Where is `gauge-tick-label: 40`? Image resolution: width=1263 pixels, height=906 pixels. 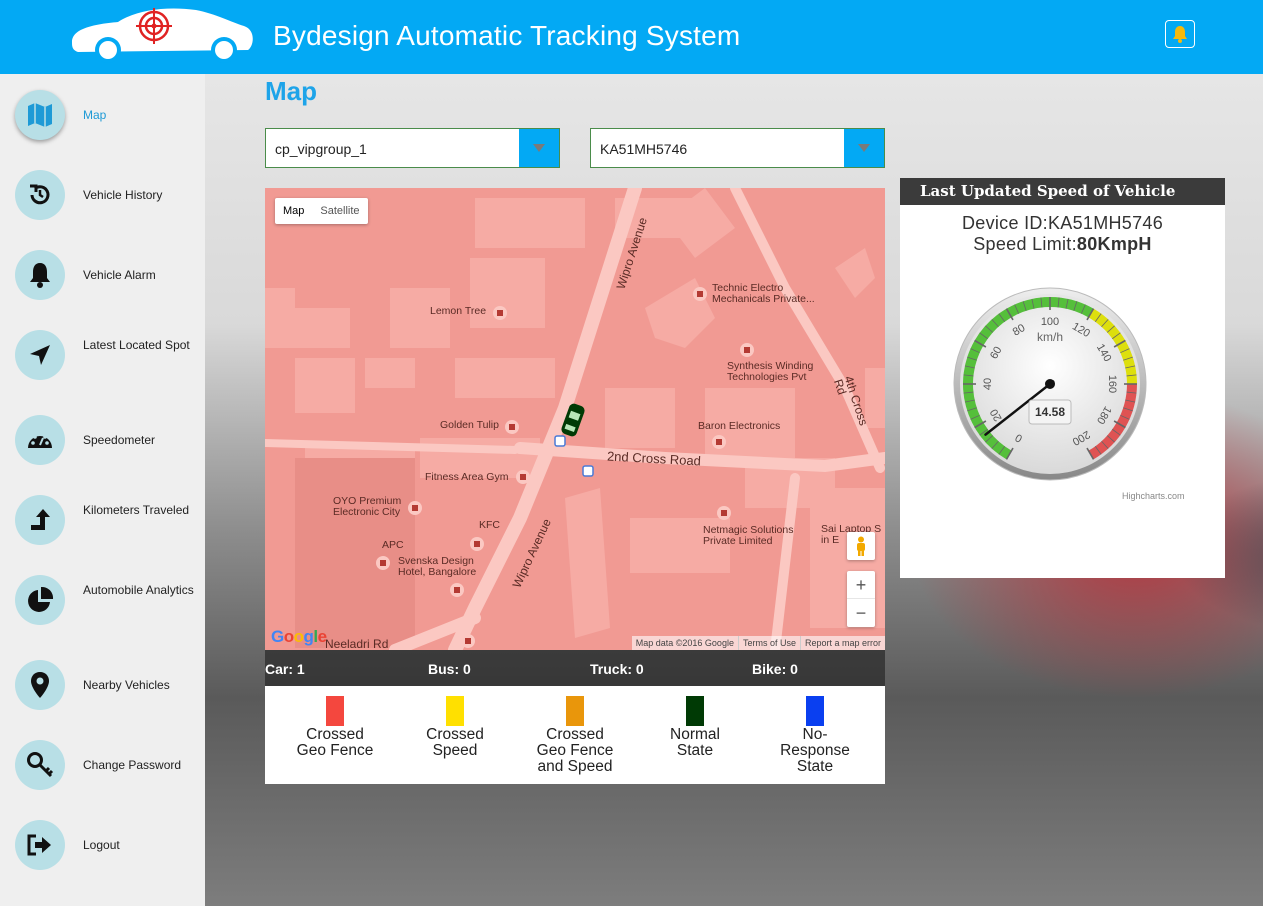
gauge-tick-label: 40 is located at coordinates (988, 384).